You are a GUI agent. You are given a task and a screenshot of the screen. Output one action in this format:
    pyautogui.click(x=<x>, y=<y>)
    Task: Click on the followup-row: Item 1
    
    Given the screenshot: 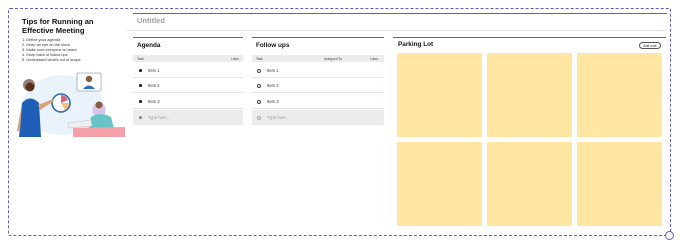 What is the action you would take?
    pyautogui.click(x=318, y=70)
    